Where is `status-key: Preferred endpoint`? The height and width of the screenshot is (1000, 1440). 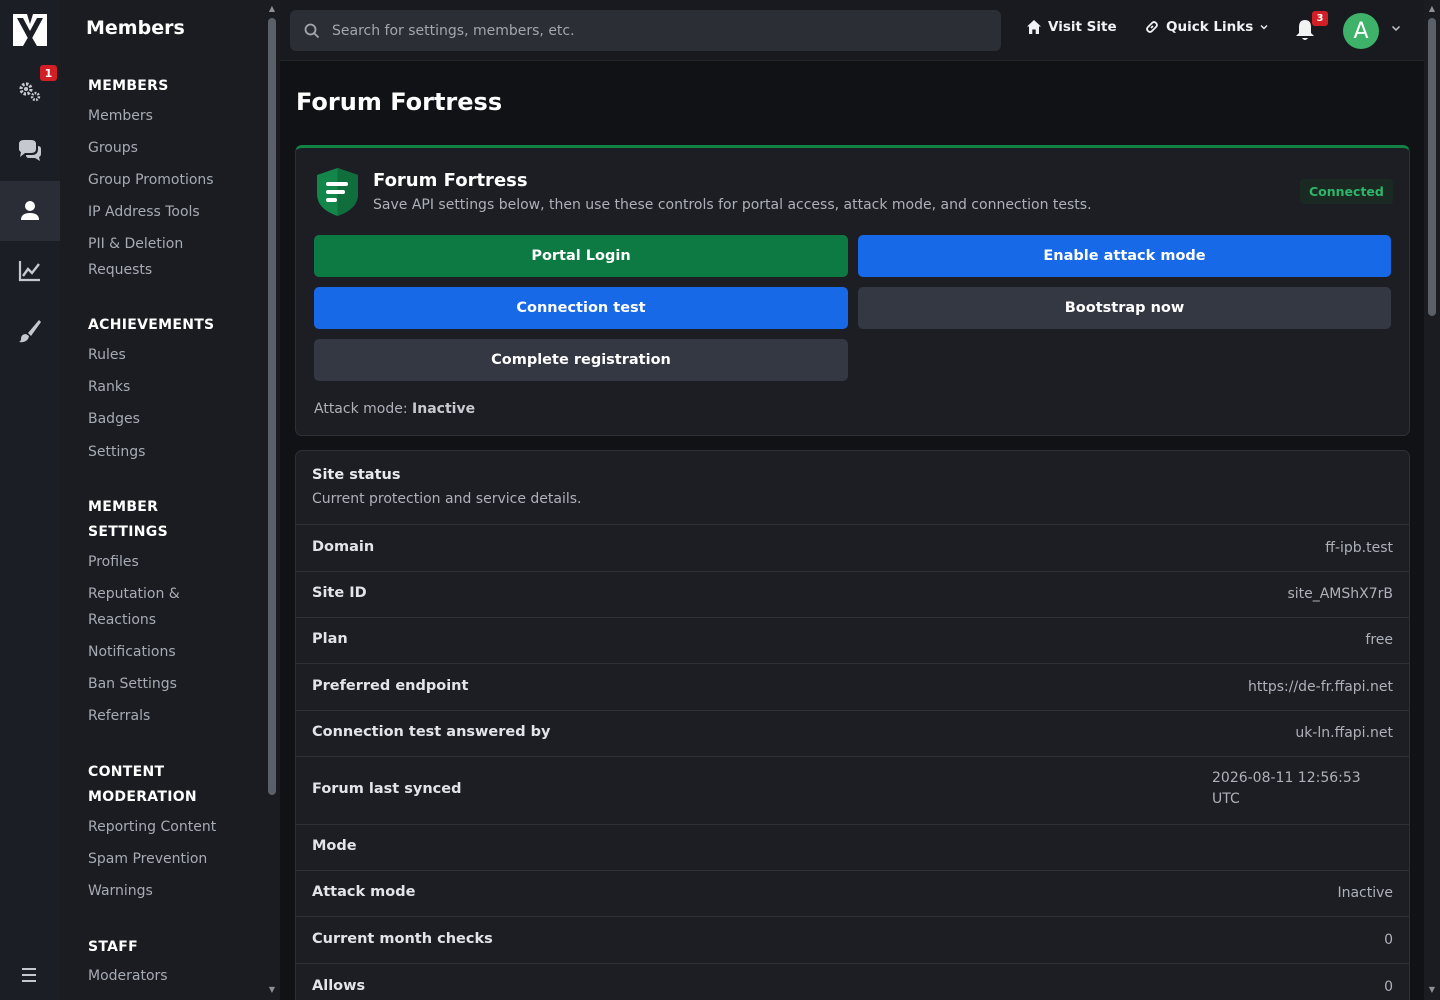 status-key: Preferred endpoint is located at coordinates (390, 686).